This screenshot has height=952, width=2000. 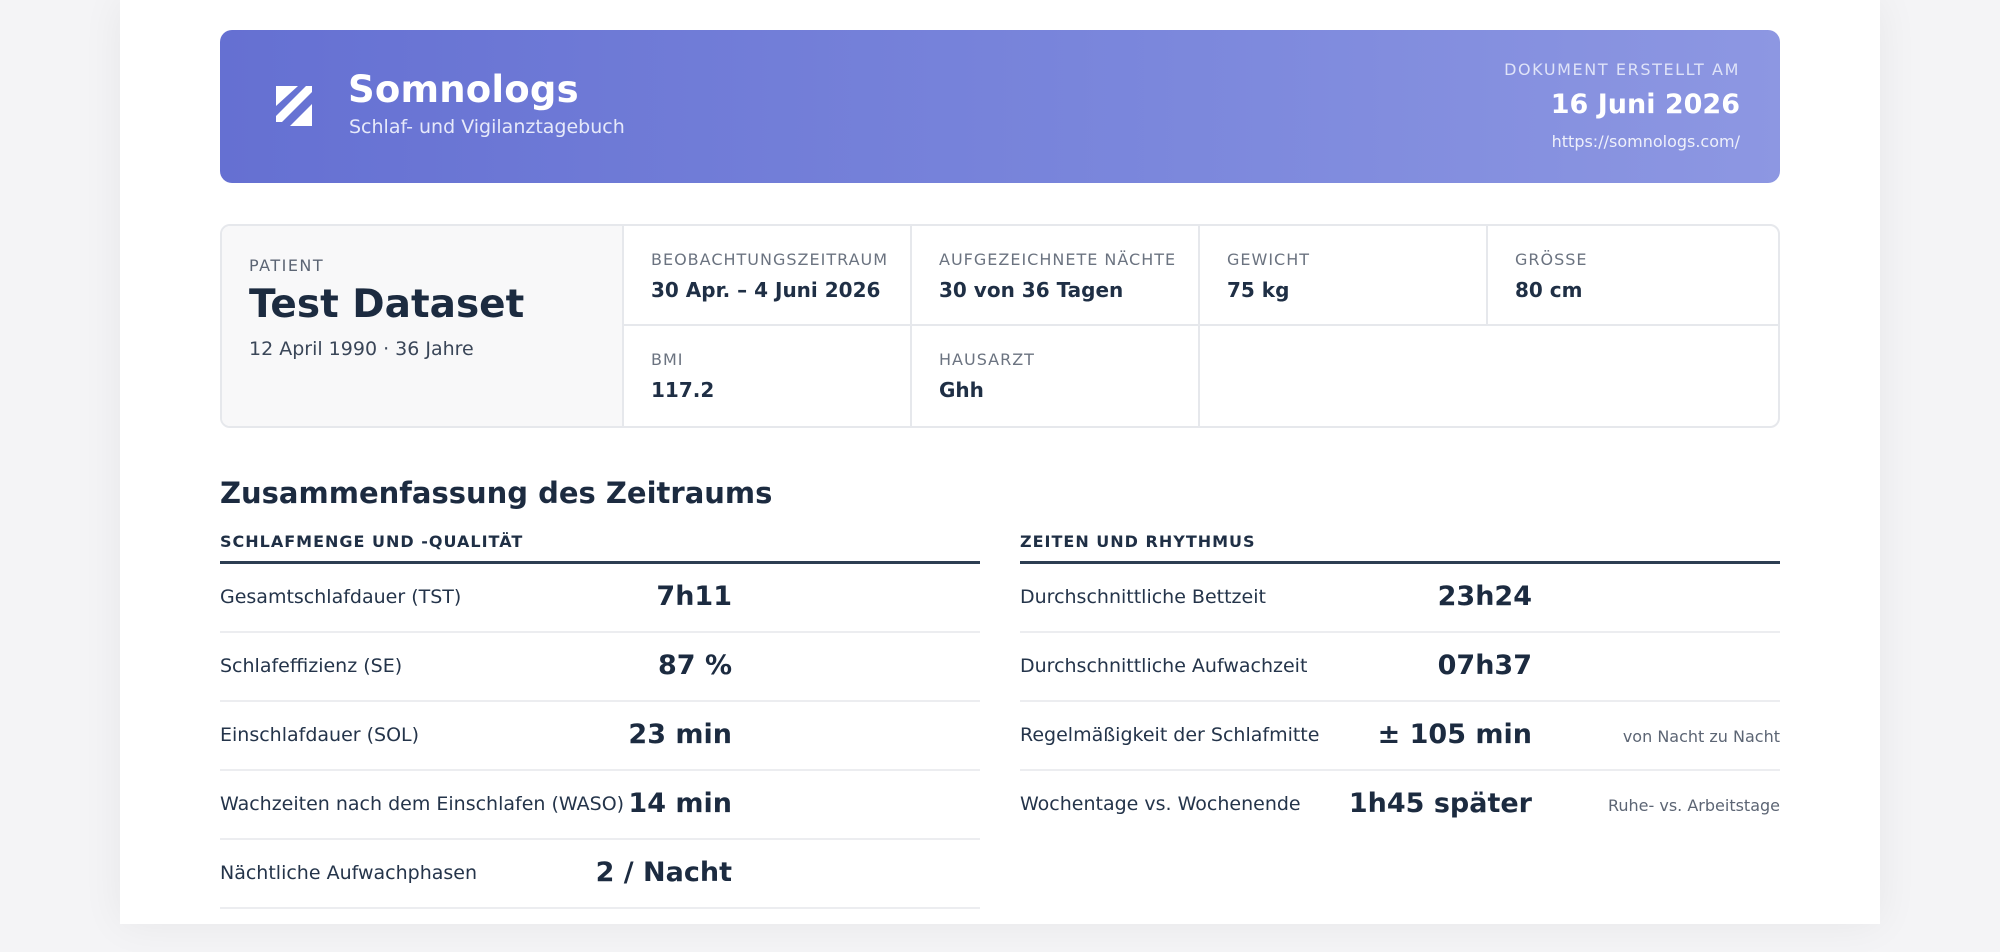 What do you see at coordinates (680, 734) in the screenshot?
I see `row-value: 23 min` at bounding box center [680, 734].